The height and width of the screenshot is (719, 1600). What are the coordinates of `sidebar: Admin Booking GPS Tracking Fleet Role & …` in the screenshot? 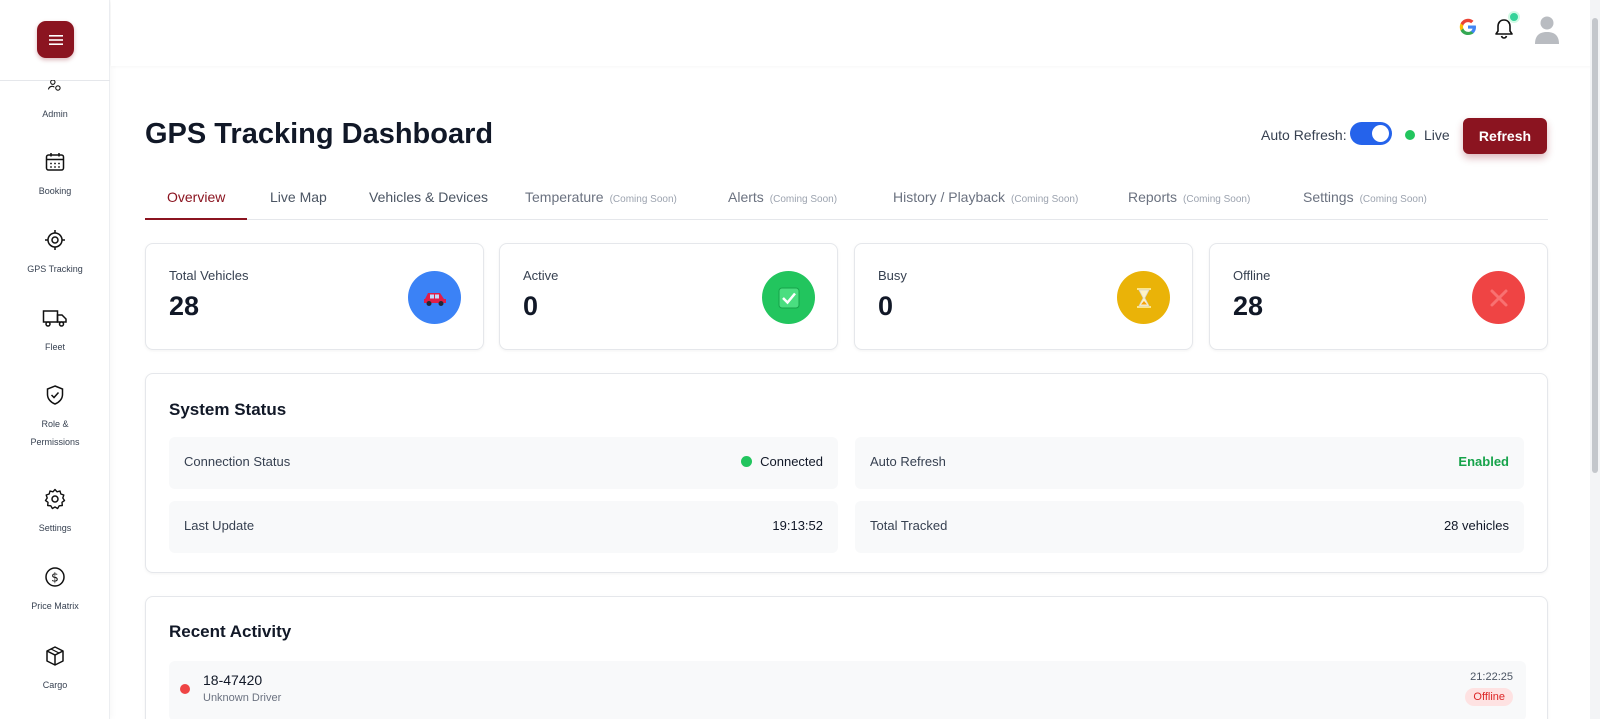 It's located at (55, 359).